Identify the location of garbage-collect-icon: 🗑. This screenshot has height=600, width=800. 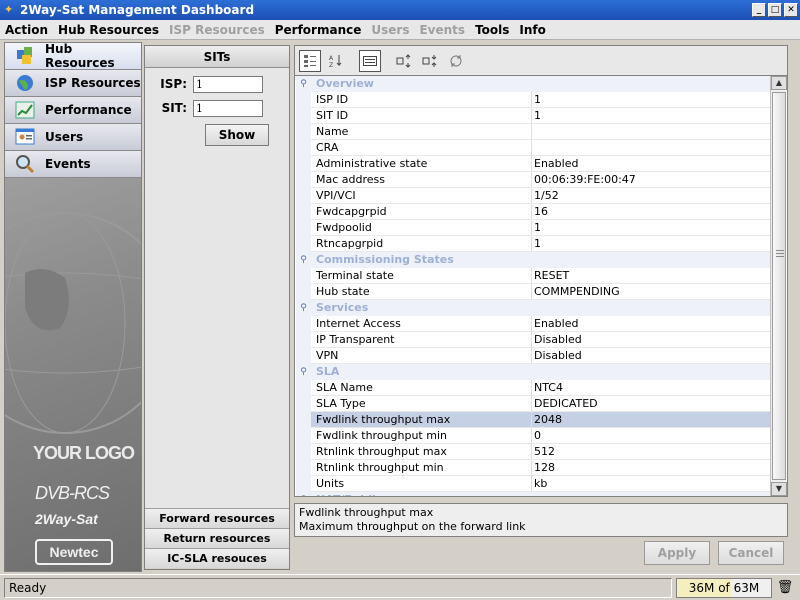
(785, 588).